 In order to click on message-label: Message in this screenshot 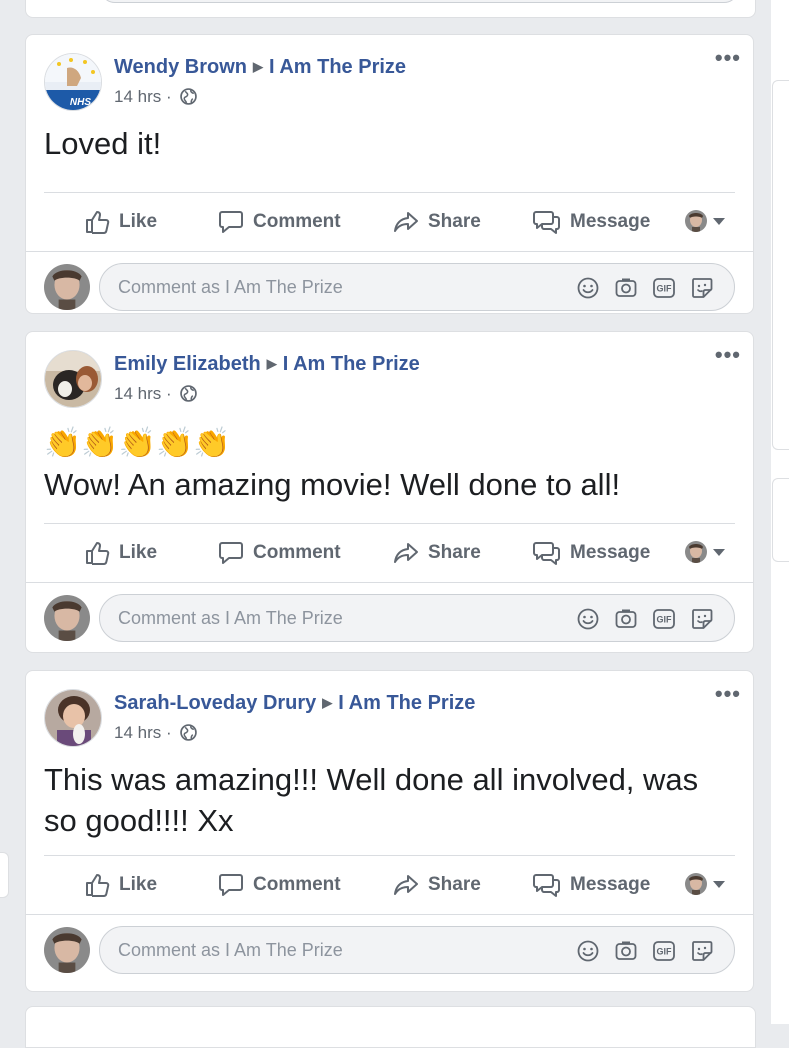, I will do `click(610, 221)`.